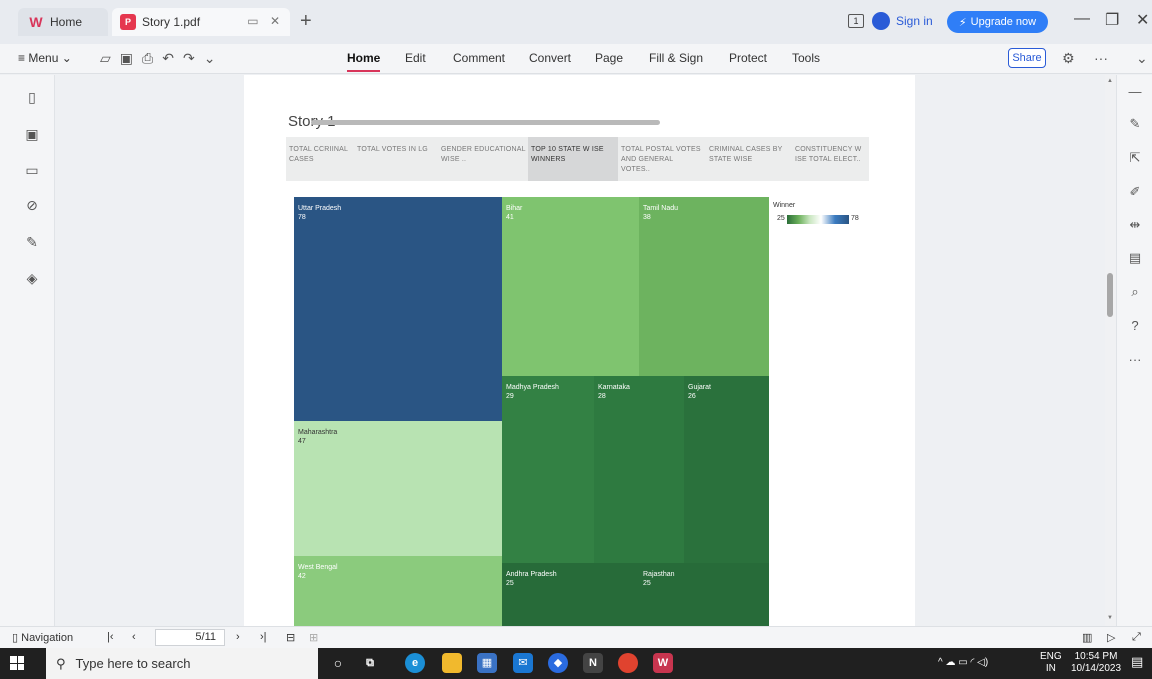  I want to click on story-tab-top10-winners: TOP 10 STATE W ISE WINNERS, so click(573, 159).